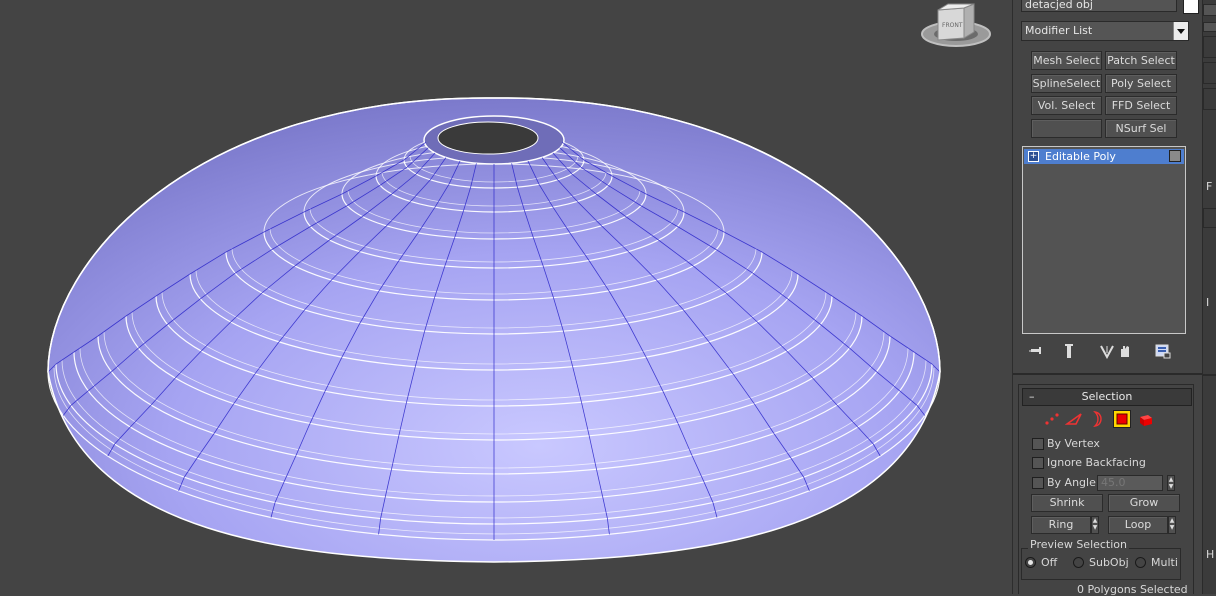  I want to click on stack-item-label: Editable Poly, so click(1080, 156).